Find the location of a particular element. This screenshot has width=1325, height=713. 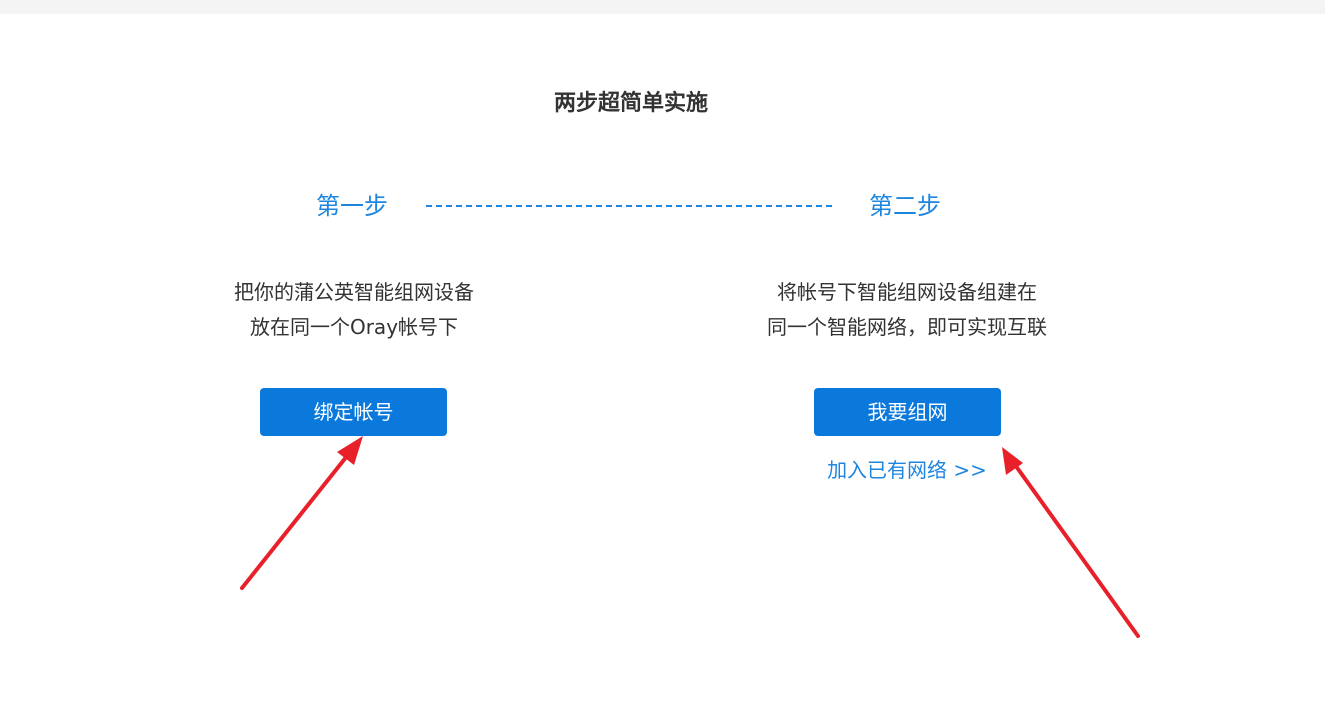

step-one-label: 第一步 is located at coordinates (352, 206).